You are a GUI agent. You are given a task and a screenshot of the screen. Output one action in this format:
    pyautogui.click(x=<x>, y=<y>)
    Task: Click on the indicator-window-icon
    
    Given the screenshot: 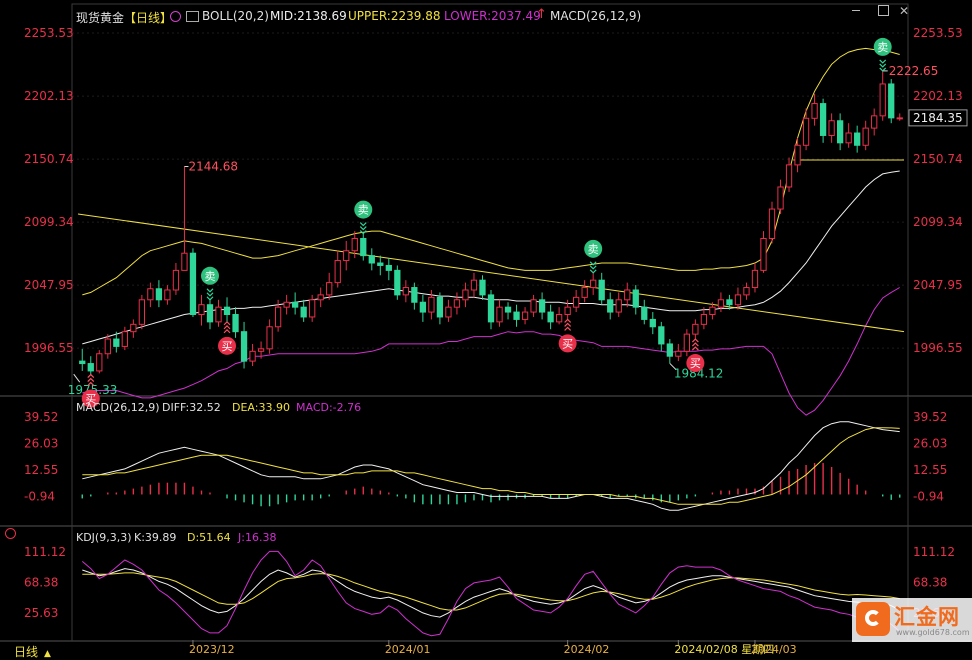 What is the action you would take?
    pyautogui.click(x=192, y=16)
    